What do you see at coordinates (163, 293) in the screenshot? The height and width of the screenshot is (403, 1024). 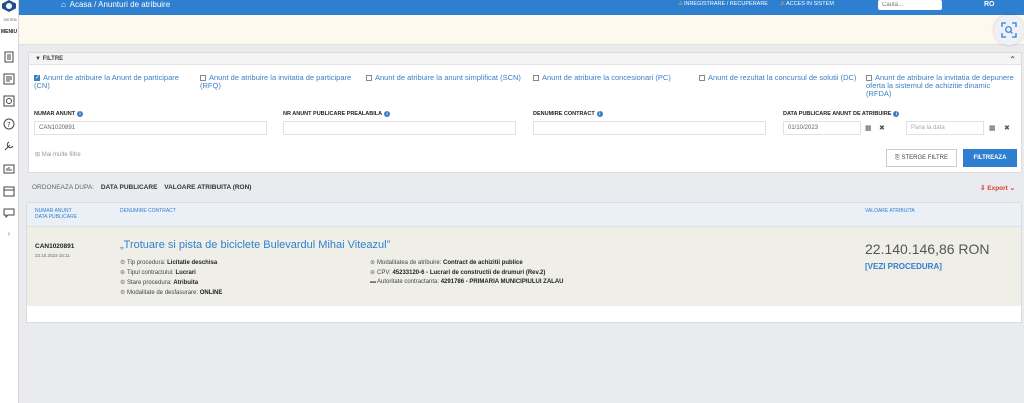 I see `meta-label: Modalitate de desfasurare:` at bounding box center [163, 293].